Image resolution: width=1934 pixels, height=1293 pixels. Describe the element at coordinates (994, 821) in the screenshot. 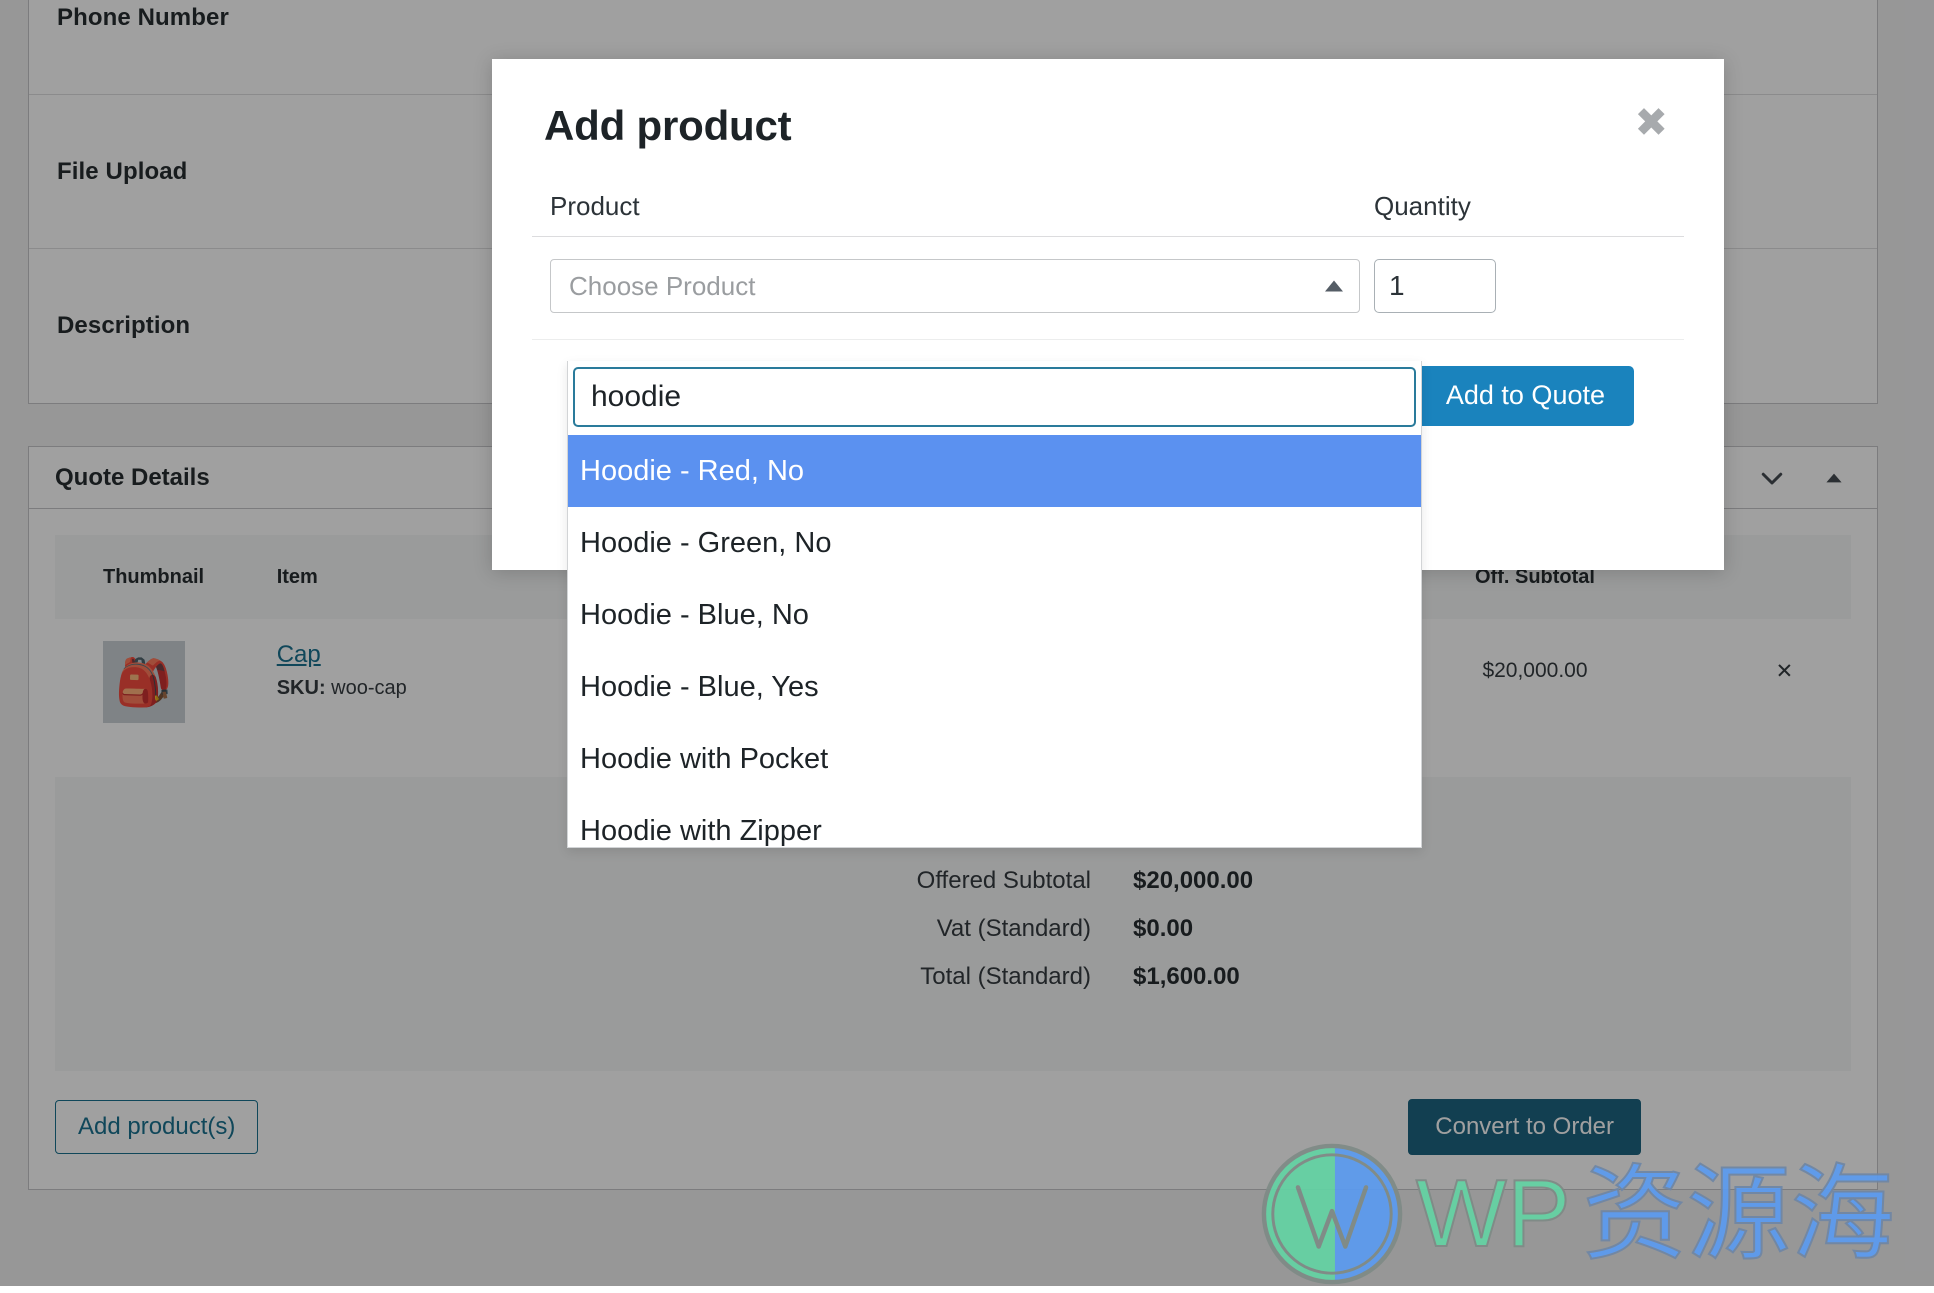

I see `dropdown-option-hoodie-with-zipper: Hoodie with Zipper` at that location.